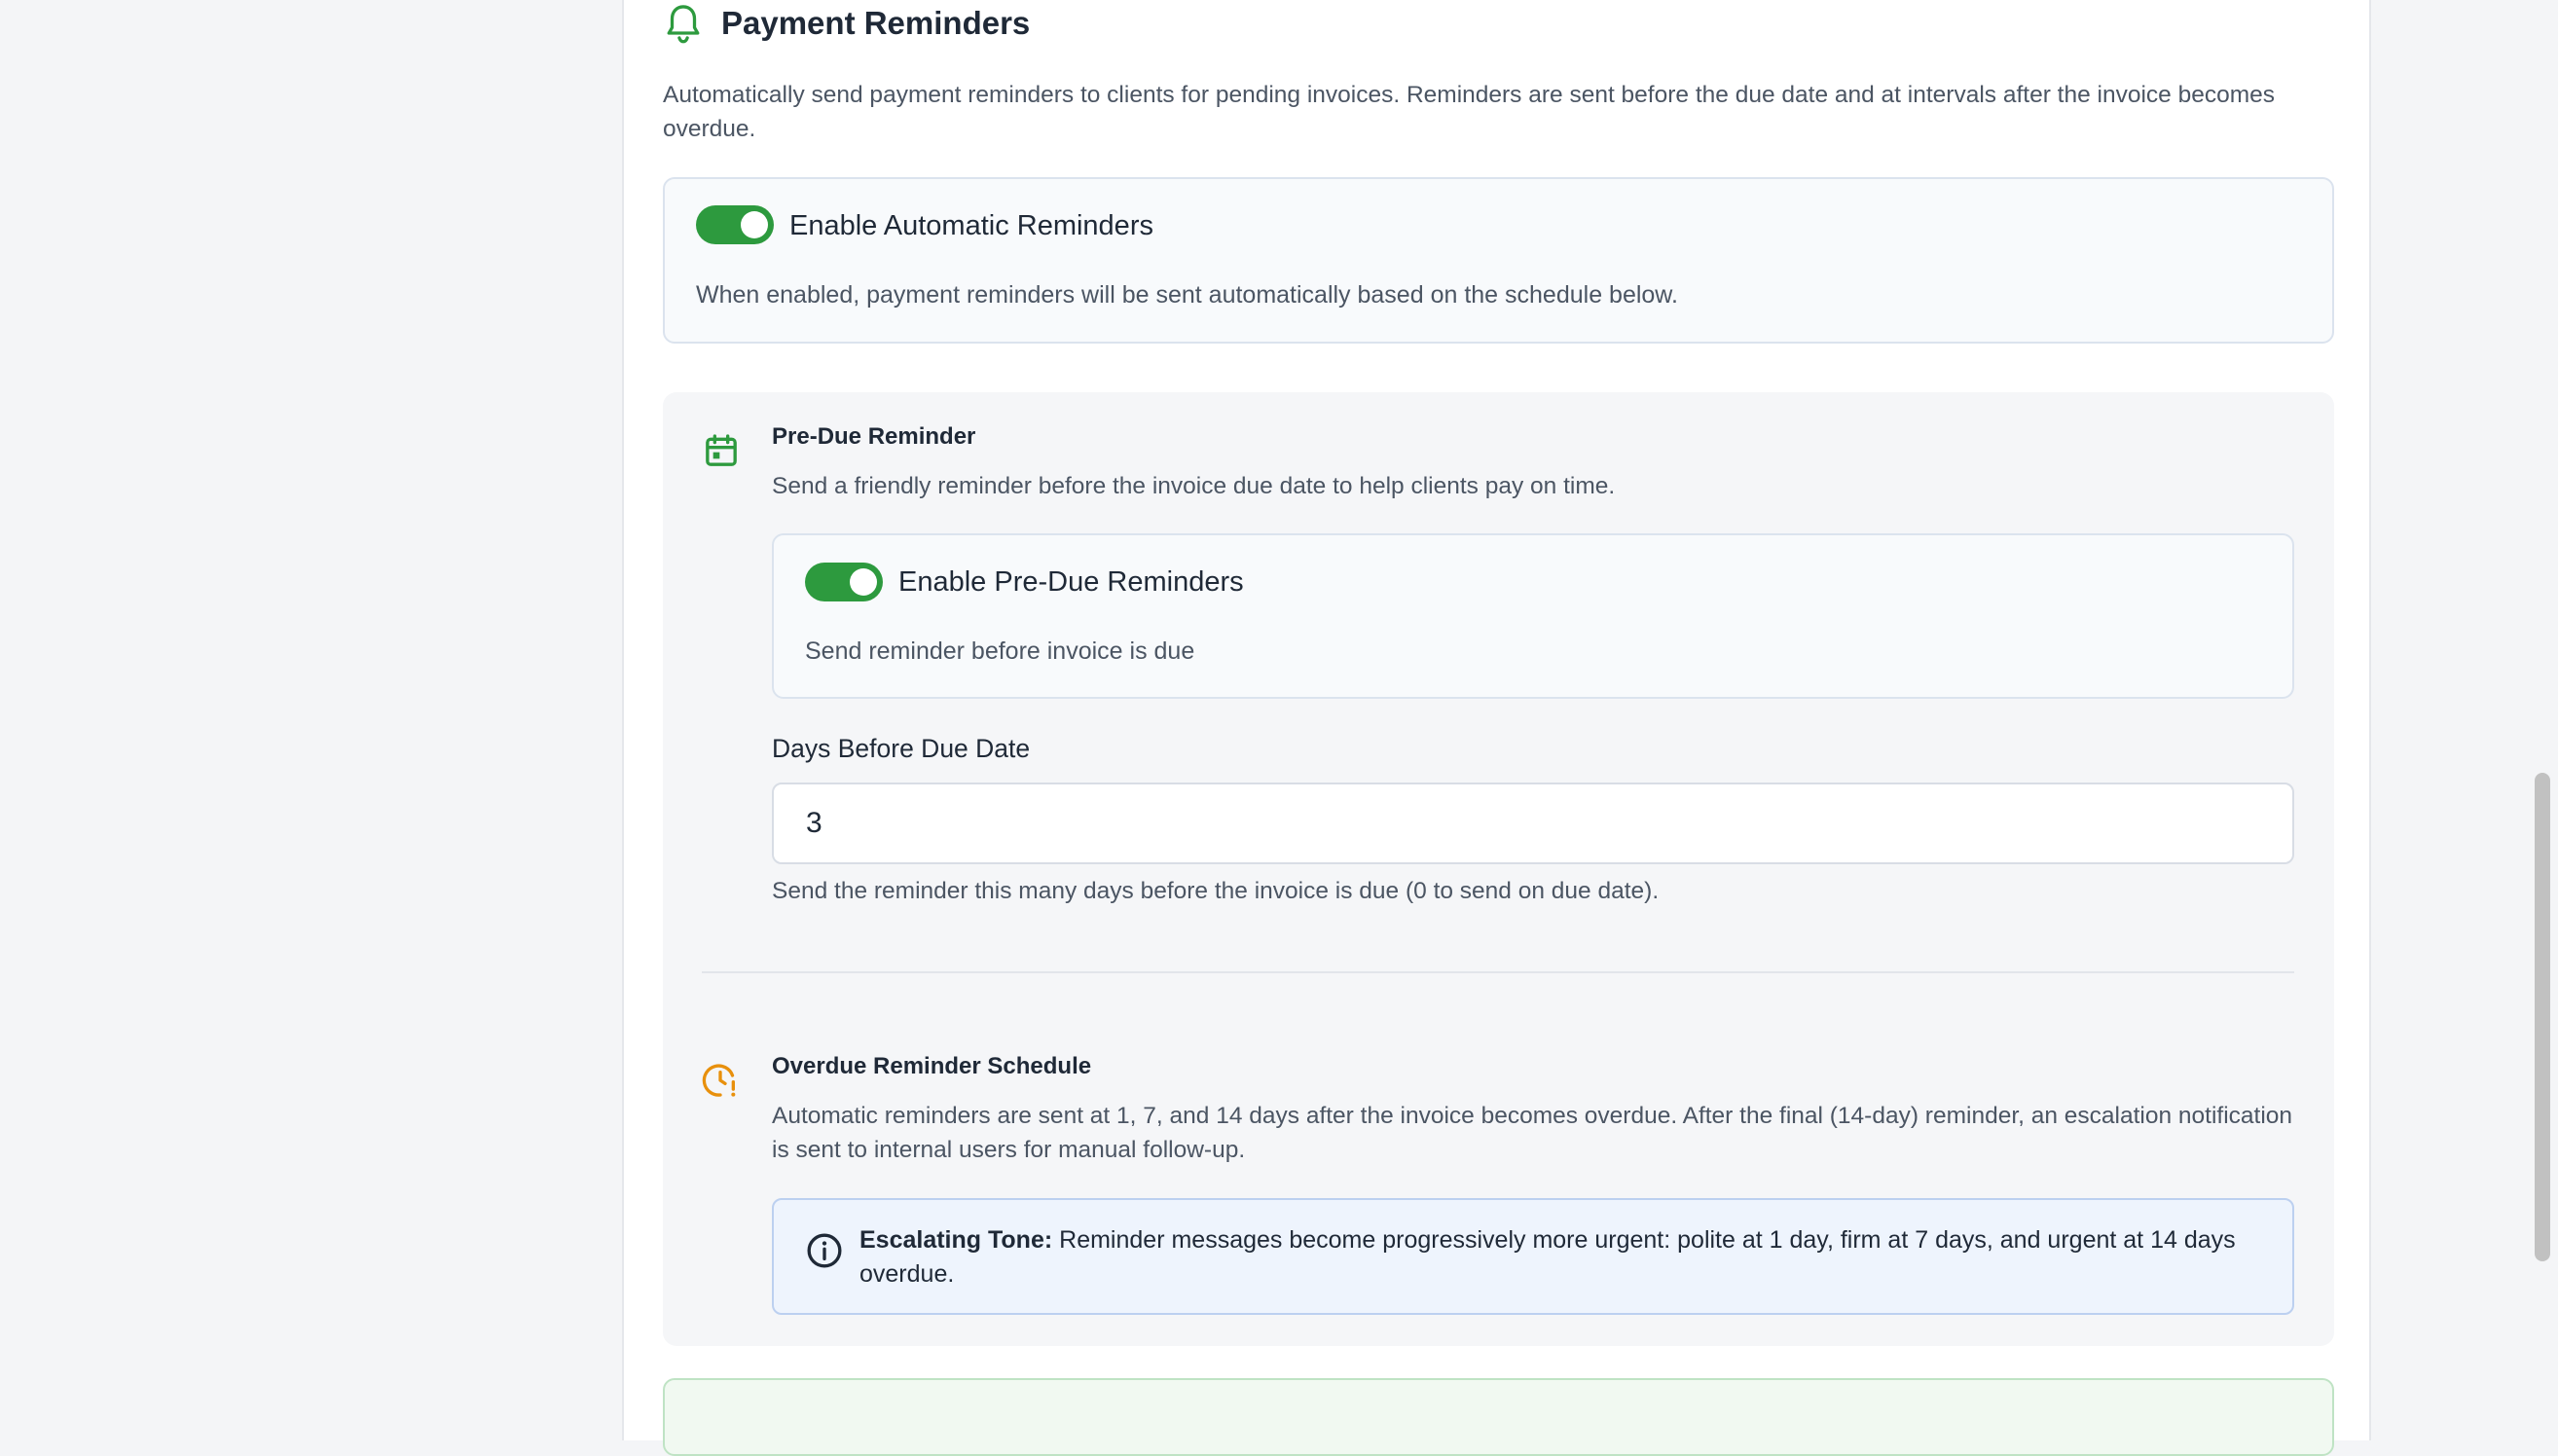 The image size is (2558, 1456). Describe the element at coordinates (1533, 616) in the screenshot. I see `pre-due-toggle-box` at that location.